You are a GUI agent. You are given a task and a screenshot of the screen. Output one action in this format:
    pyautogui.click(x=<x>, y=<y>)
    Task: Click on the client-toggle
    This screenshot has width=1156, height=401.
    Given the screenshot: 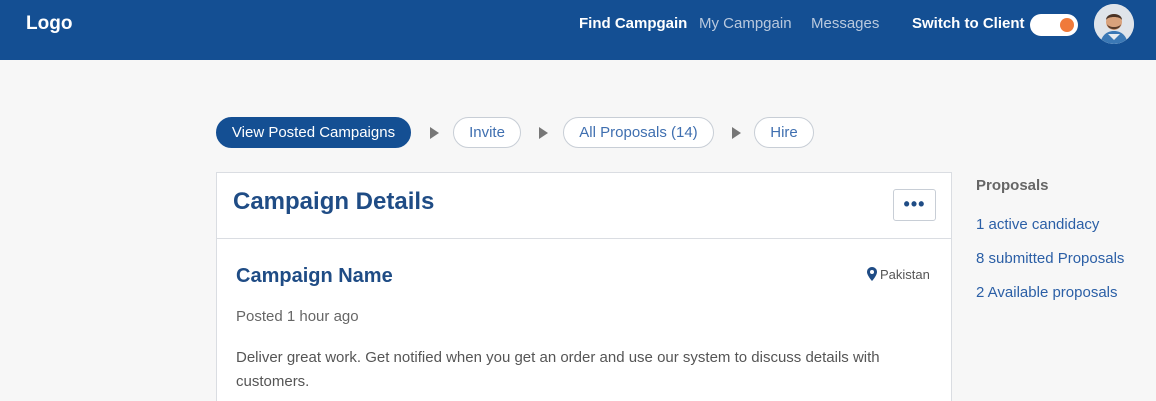 What is the action you would take?
    pyautogui.click(x=1054, y=25)
    